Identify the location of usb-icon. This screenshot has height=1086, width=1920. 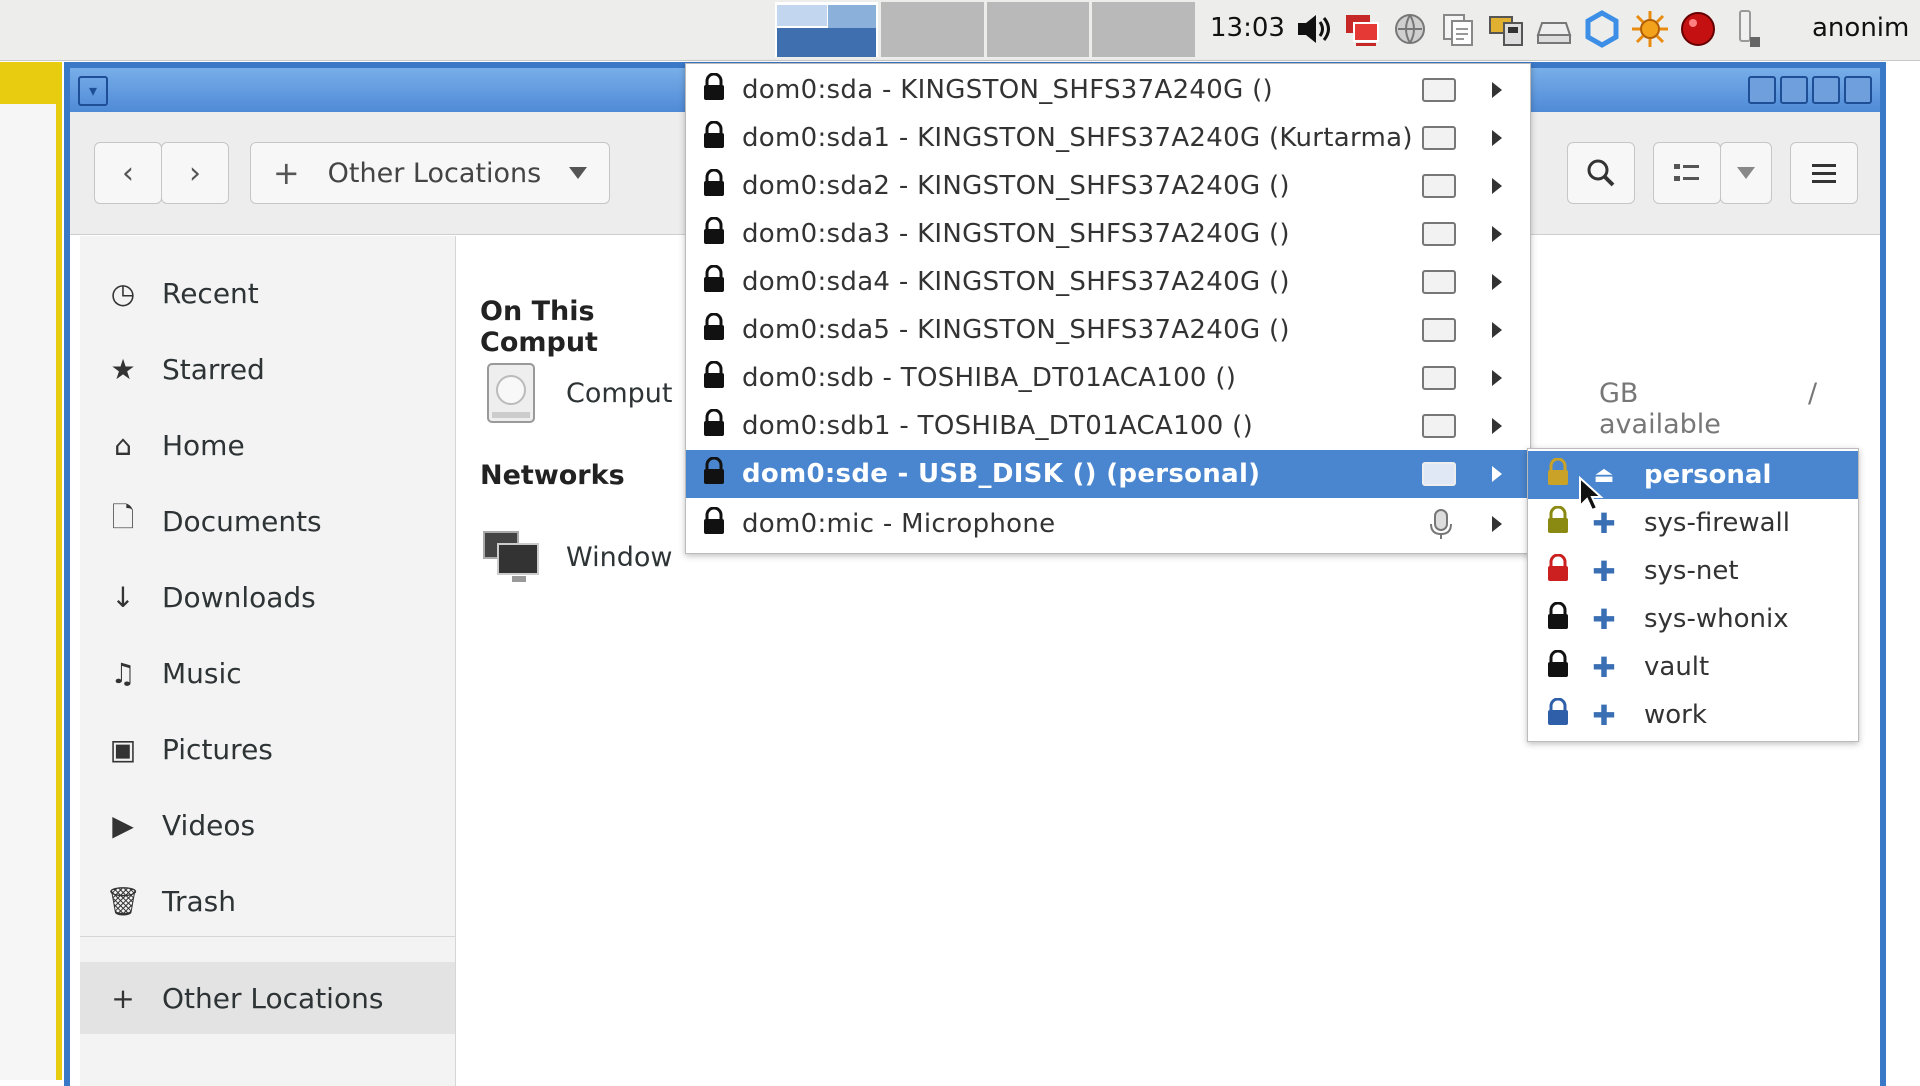
(1746, 29).